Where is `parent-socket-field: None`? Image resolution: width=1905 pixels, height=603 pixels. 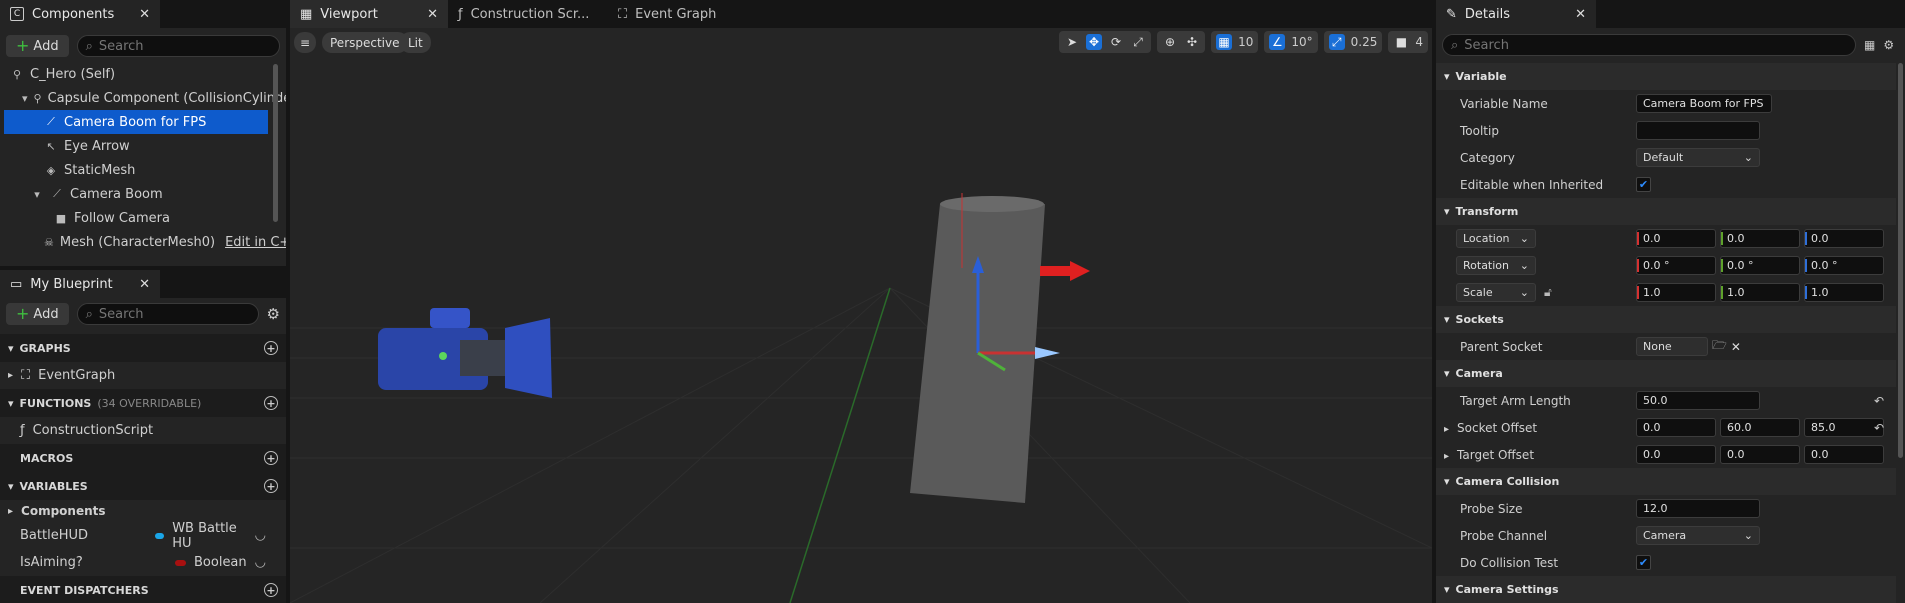 parent-socket-field: None is located at coordinates (1672, 346).